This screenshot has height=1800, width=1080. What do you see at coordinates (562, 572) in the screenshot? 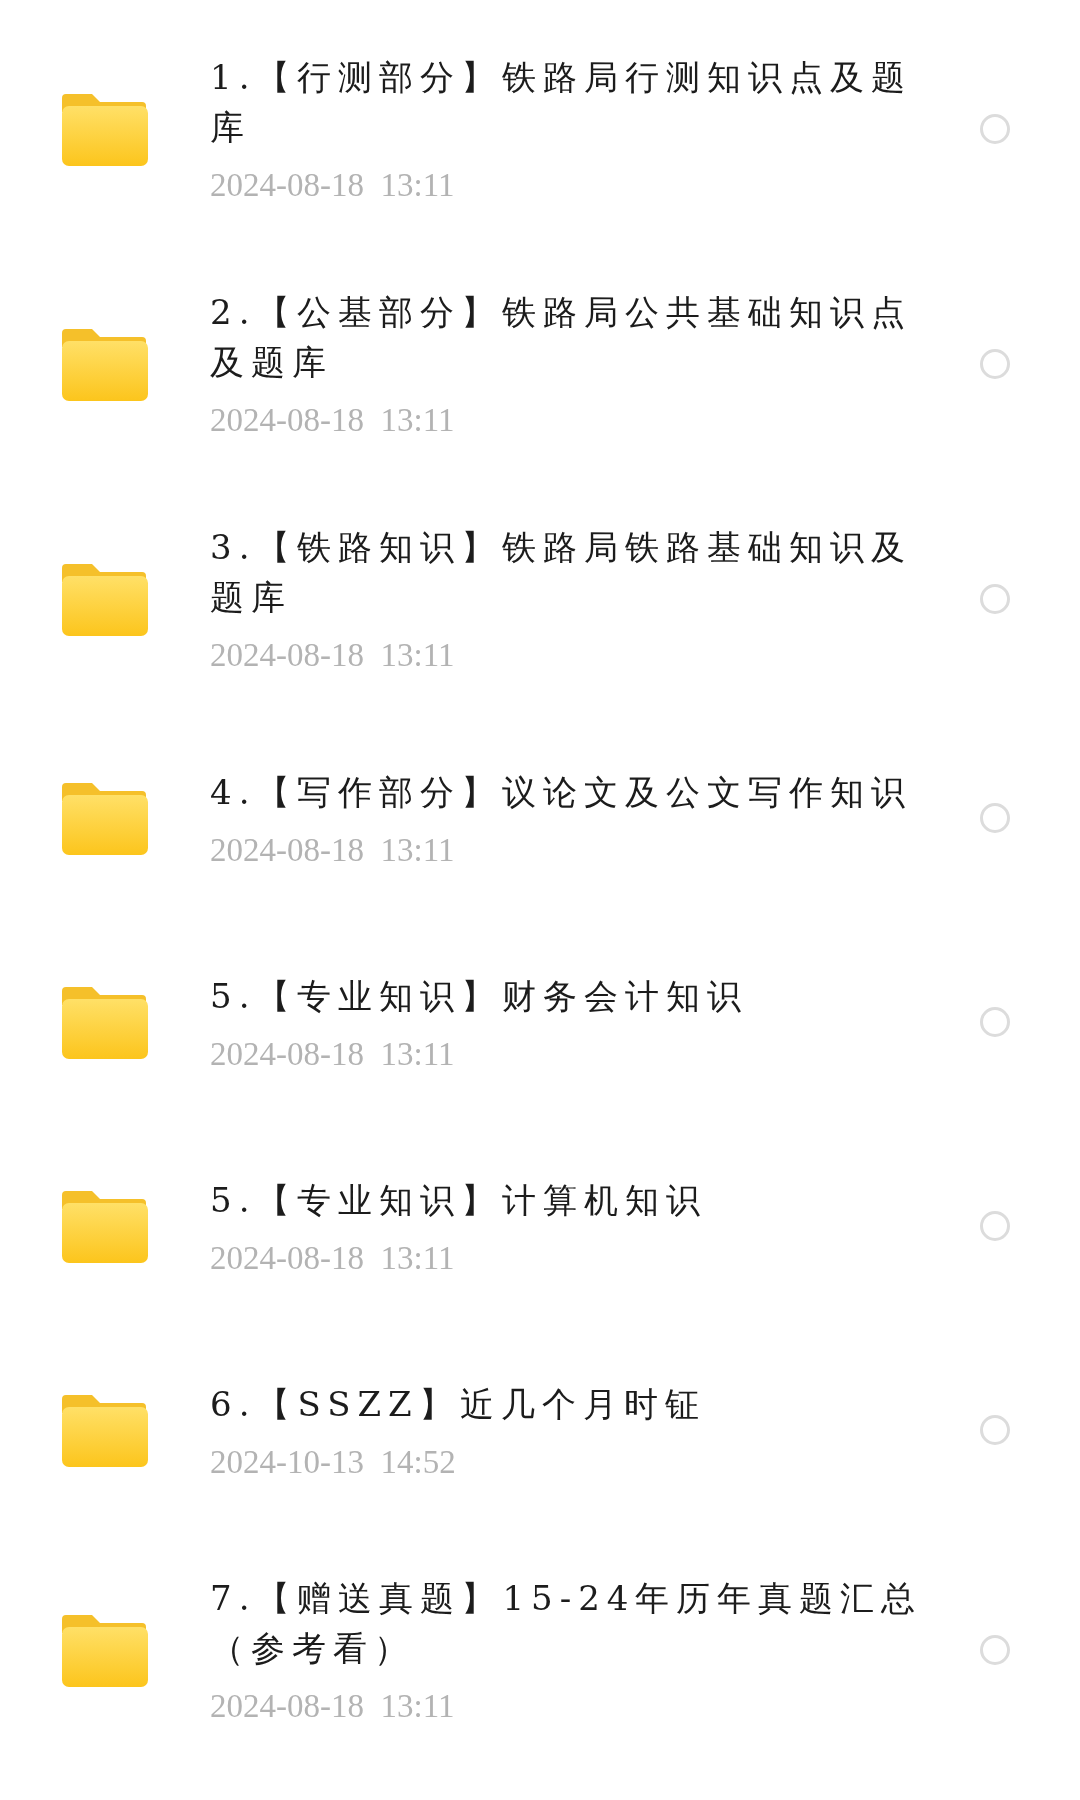
I see `folder-name: 3.【铁路知识】铁路局铁路基础知识及题库` at bounding box center [562, 572].